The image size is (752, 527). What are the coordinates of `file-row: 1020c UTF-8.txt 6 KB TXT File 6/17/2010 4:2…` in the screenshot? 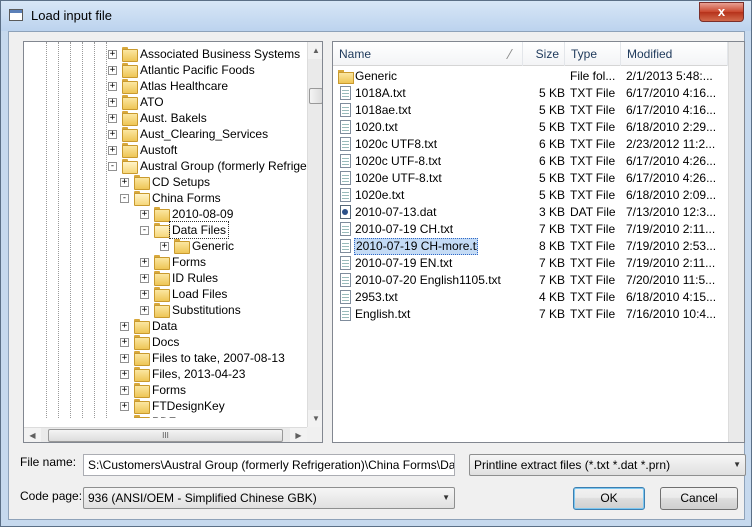 It's located at (530, 161).